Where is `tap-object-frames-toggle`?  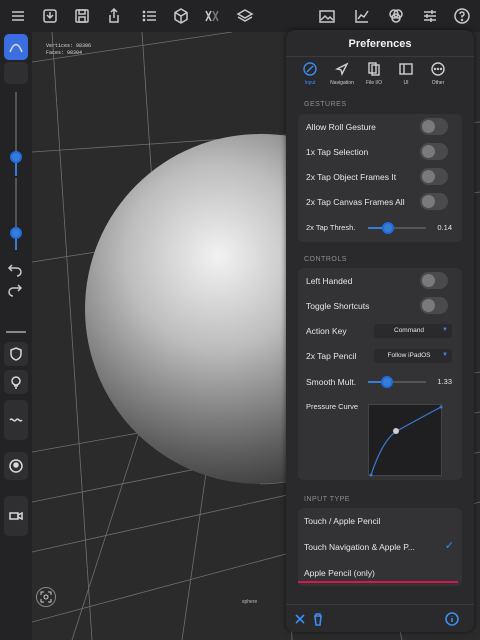
tap-object-frames-toggle is located at coordinates (434, 176).